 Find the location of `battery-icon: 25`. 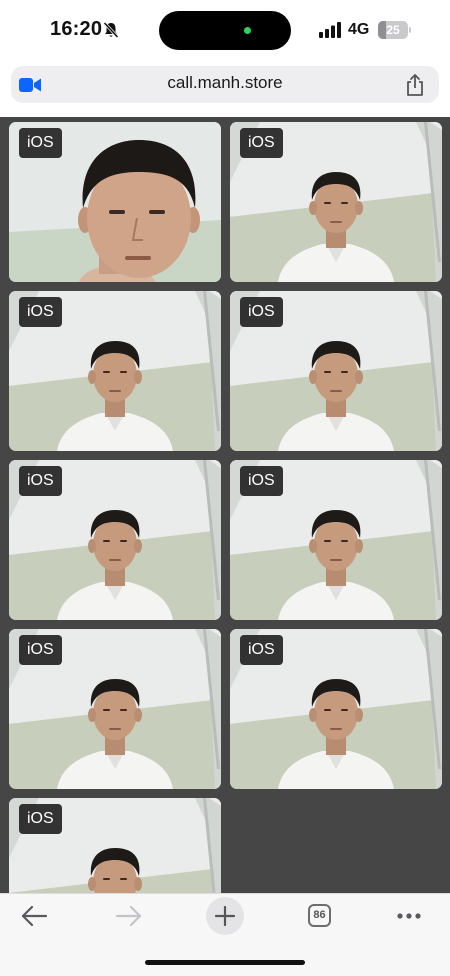

battery-icon: 25 is located at coordinates (393, 30).